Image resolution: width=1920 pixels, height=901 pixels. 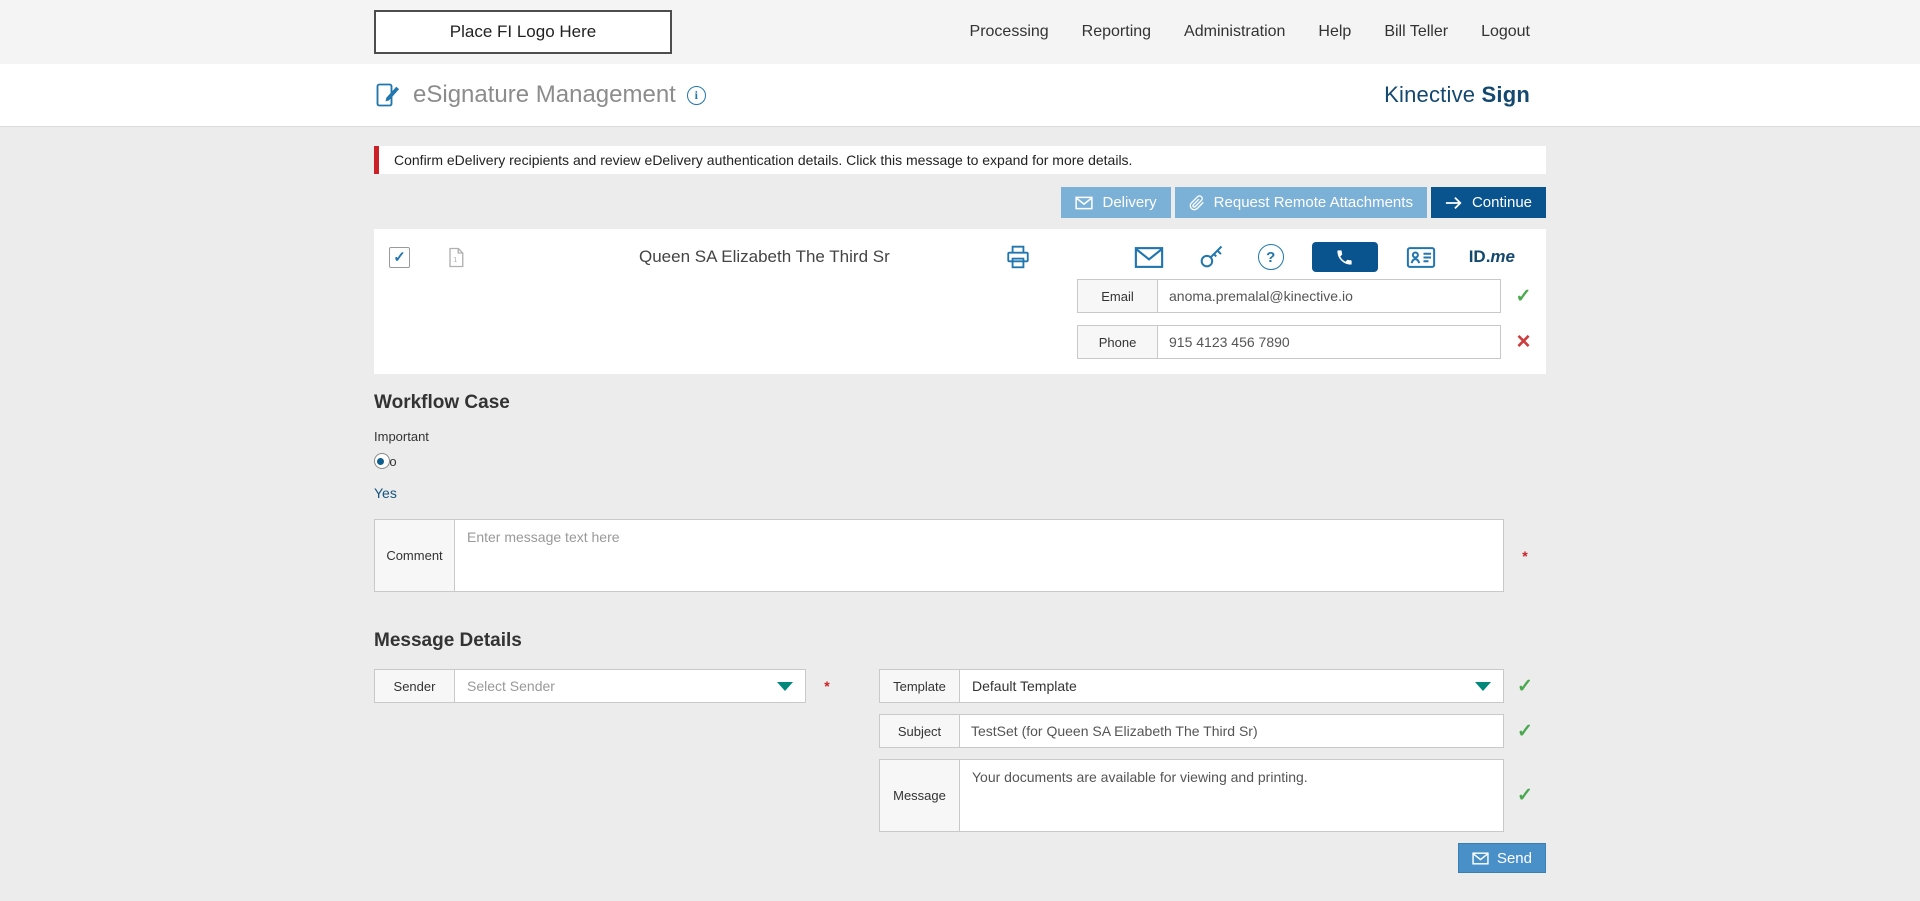 I want to click on svg-text: 1, so click(x=455, y=259).